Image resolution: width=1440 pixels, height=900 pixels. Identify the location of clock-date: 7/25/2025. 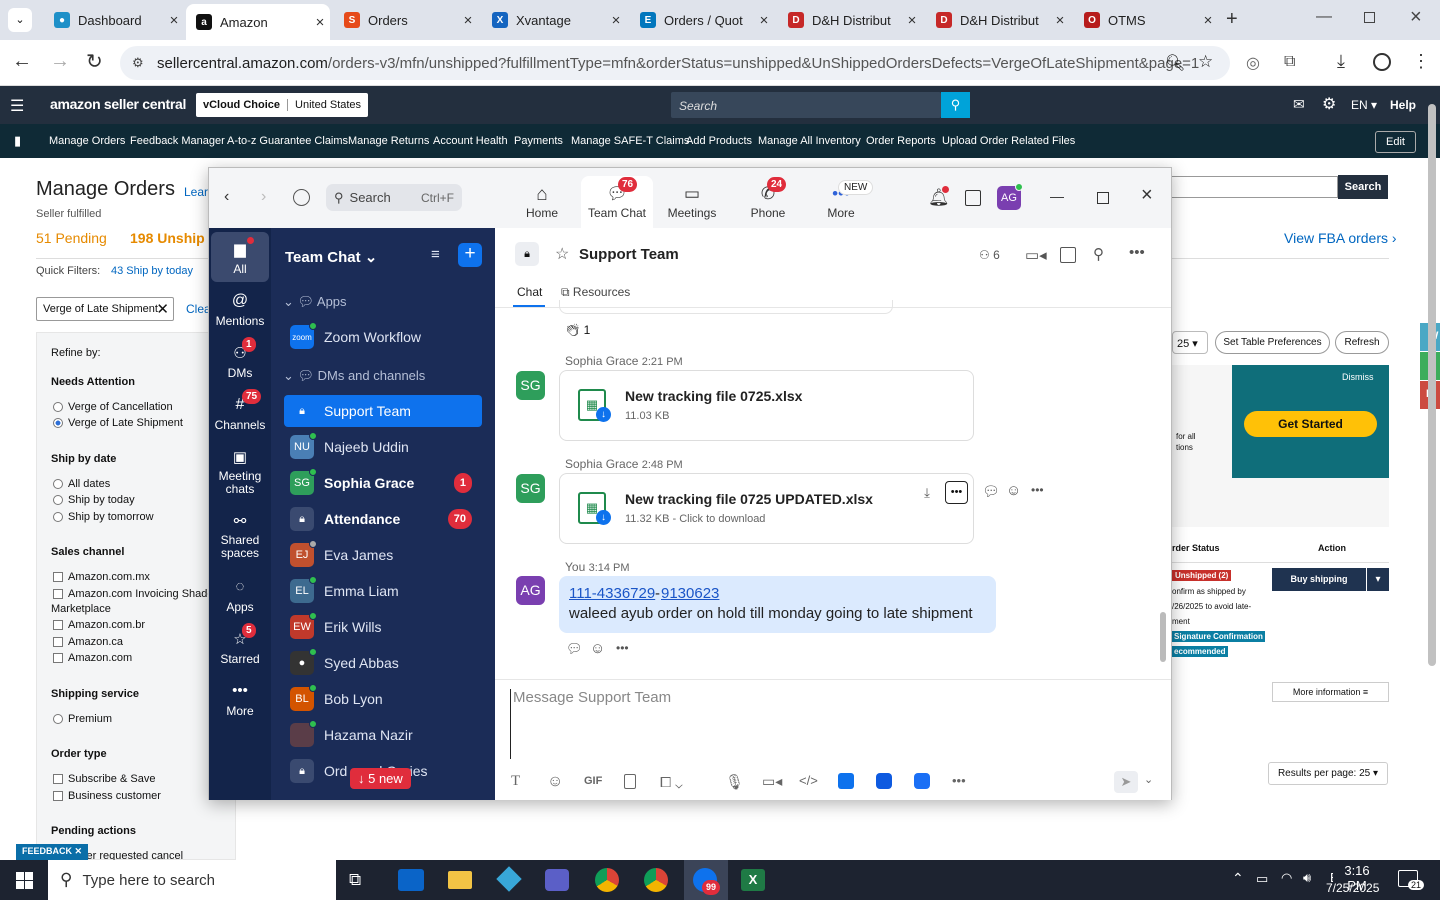
(1352, 888).